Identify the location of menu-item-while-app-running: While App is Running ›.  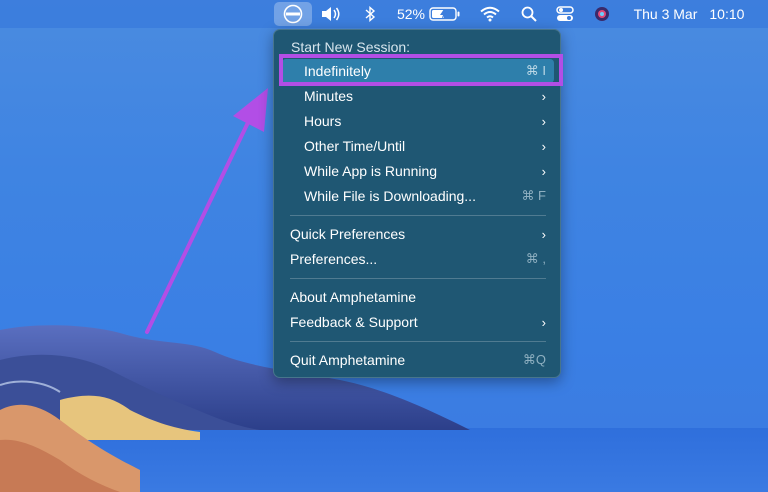
(418, 171).